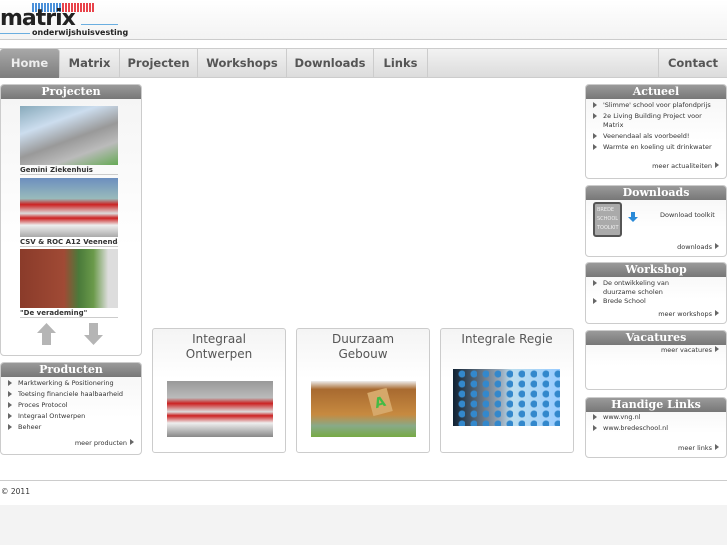 This screenshot has height=545, width=727. What do you see at coordinates (687, 215) in the screenshot?
I see `download-toolkit-link: Download toolkit` at bounding box center [687, 215].